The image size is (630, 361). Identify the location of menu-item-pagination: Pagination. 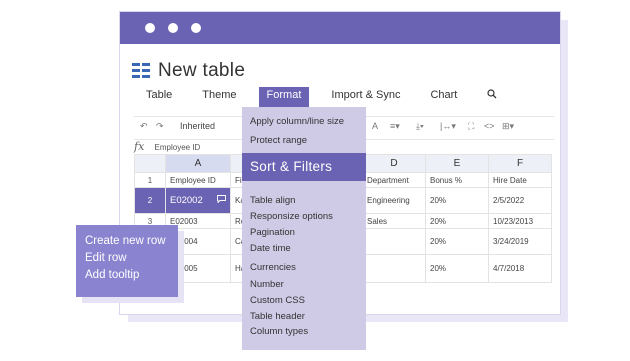
(272, 232).